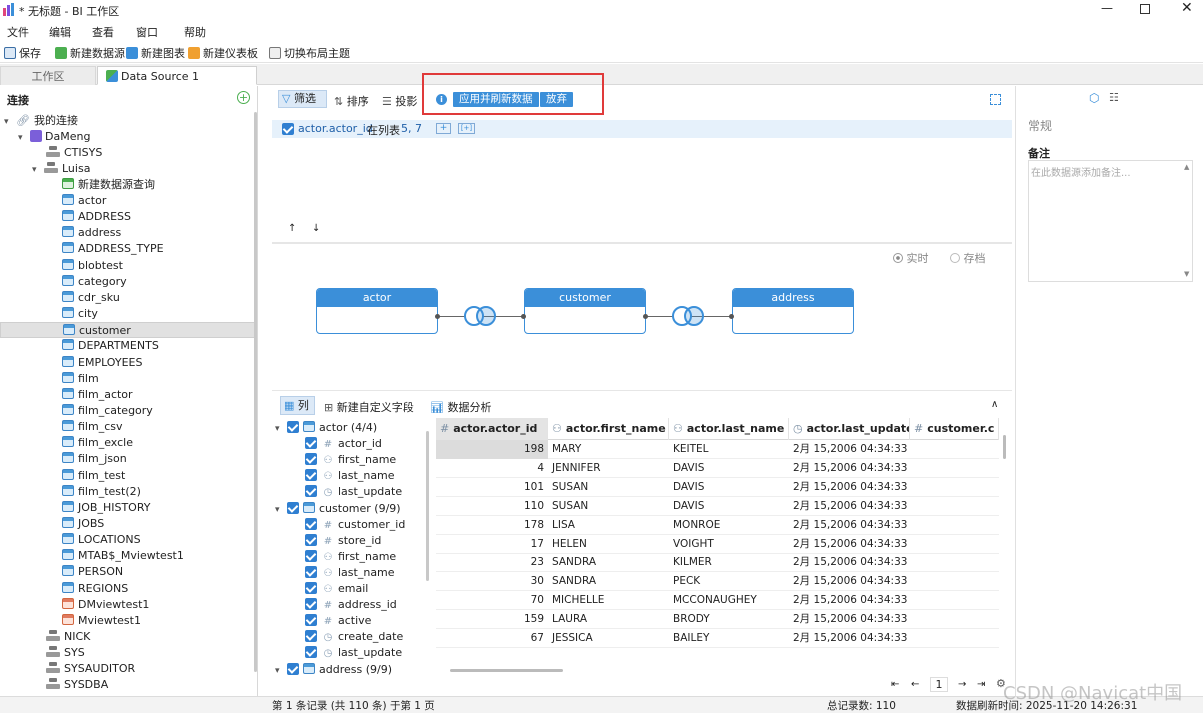 The image size is (1203, 714). Describe the element at coordinates (147, 32) in the screenshot. I see `menu-window: 窗口` at that location.